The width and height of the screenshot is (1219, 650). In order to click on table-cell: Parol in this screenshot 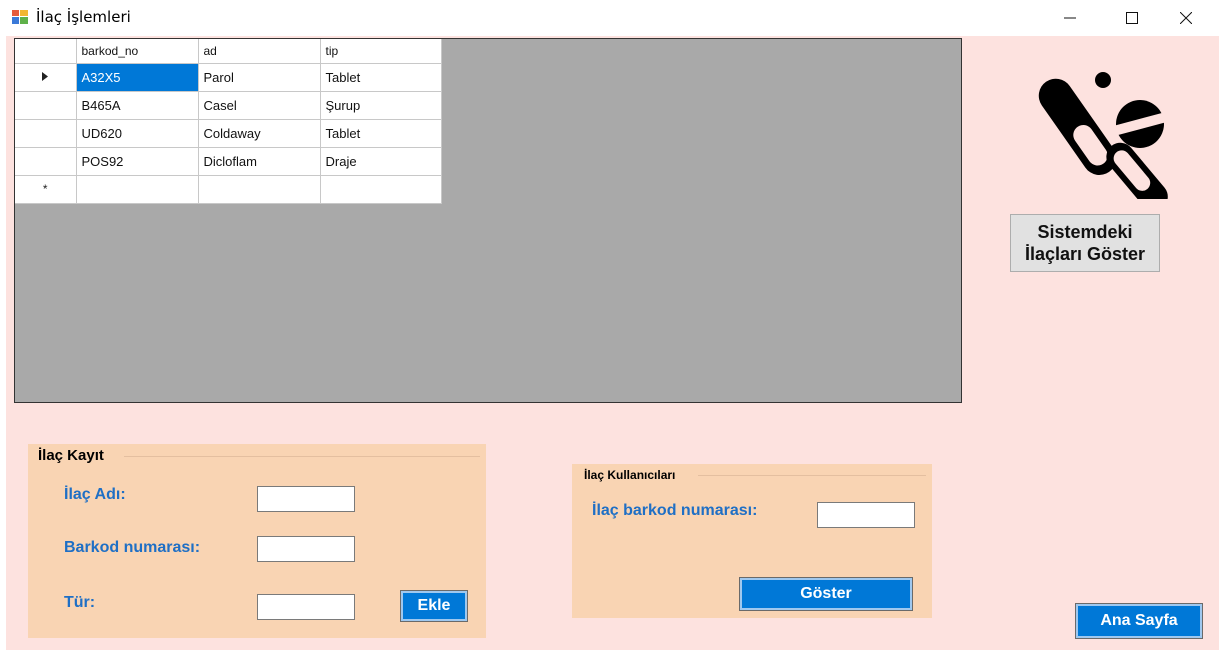, I will do `click(259, 77)`.